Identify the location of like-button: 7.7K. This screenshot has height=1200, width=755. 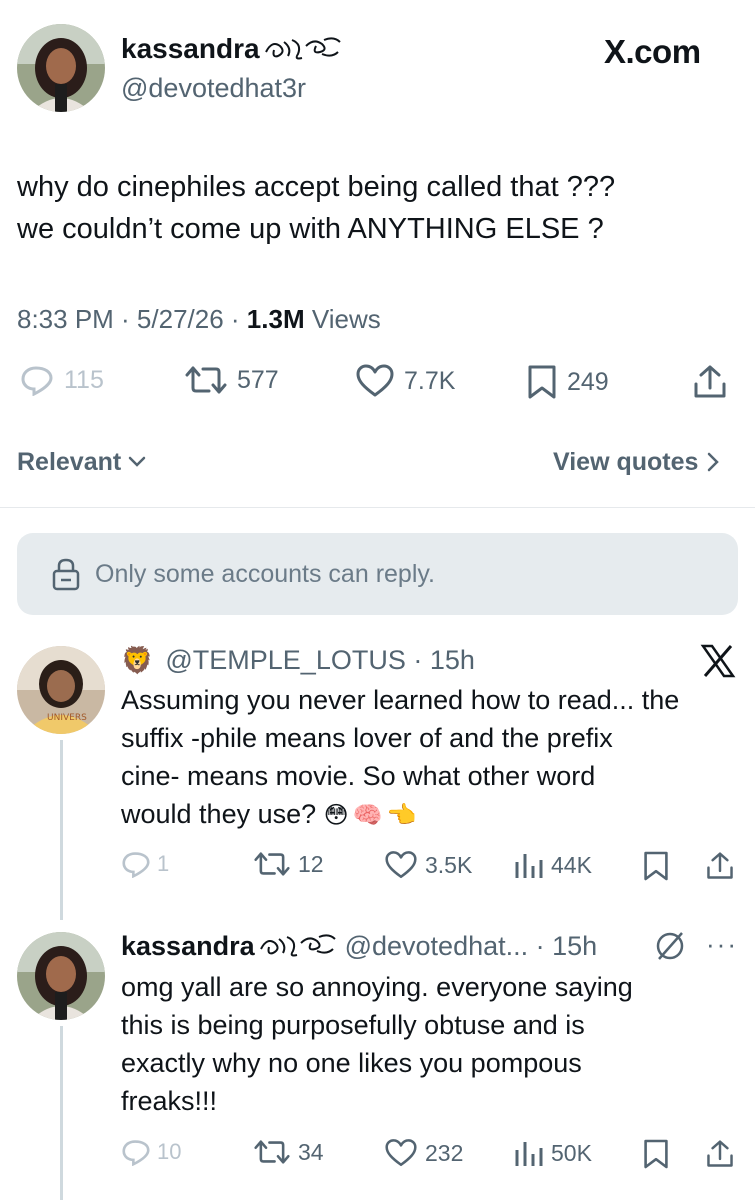
(405, 381).